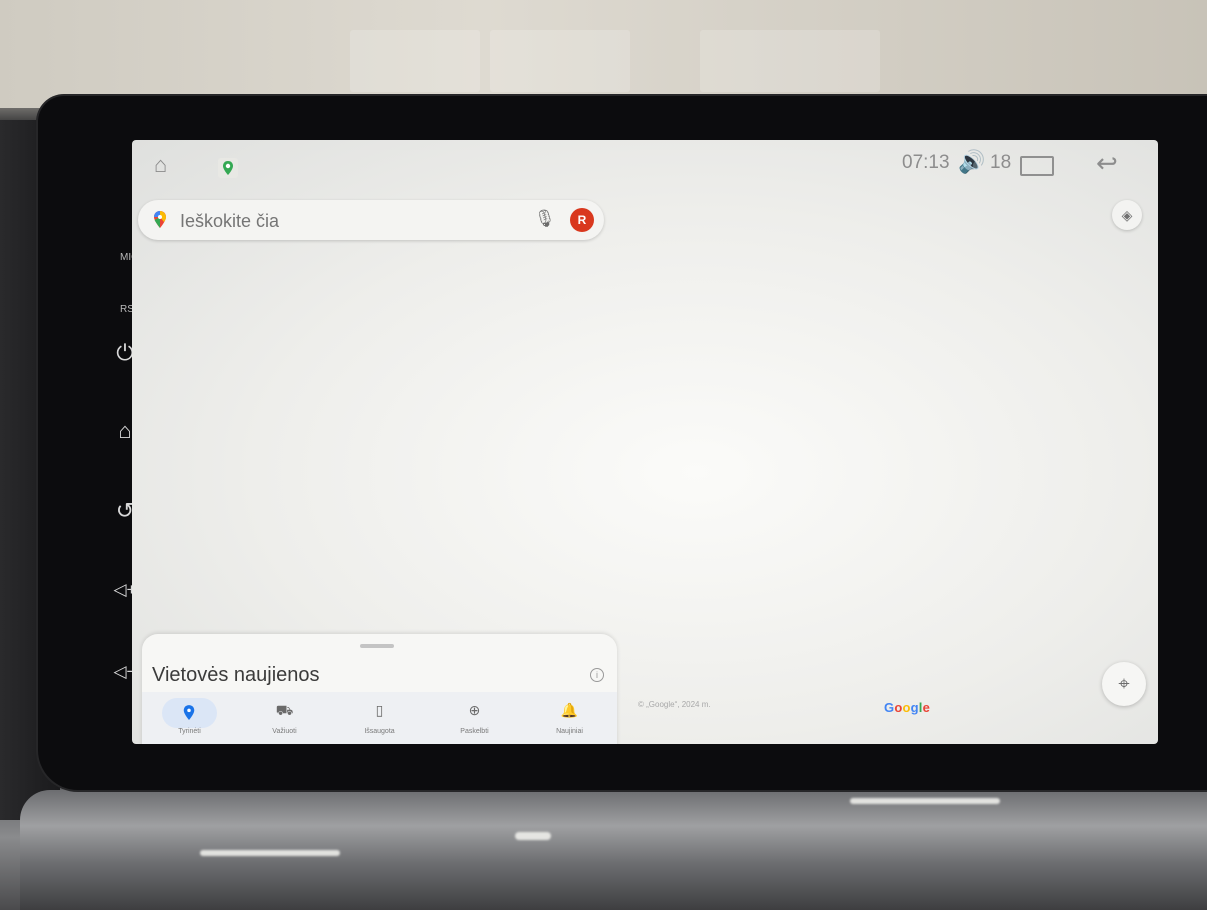 This screenshot has height=910, width=1207. What do you see at coordinates (284, 731) in the screenshot?
I see `tab-label: Važiuoti` at bounding box center [284, 731].